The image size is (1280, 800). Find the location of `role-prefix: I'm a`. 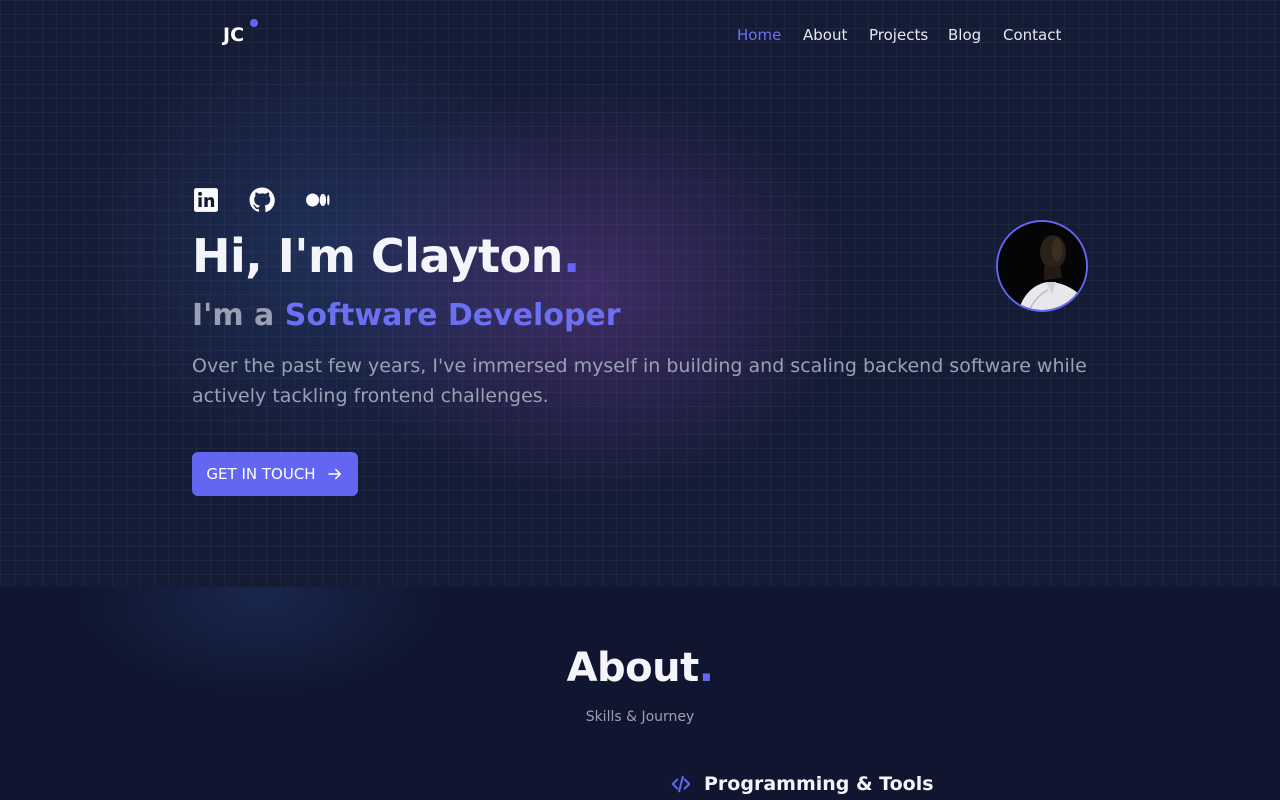

role-prefix: I'm a is located at coordinates (233, 315).